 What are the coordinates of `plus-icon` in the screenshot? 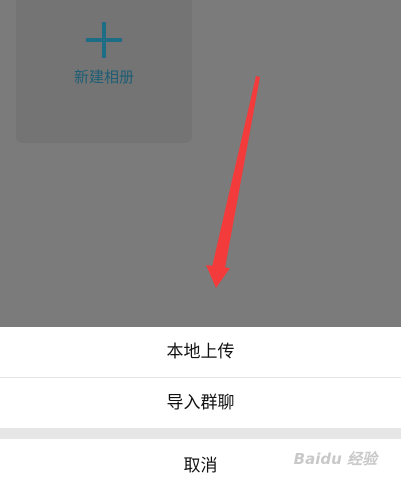 It's located at (104, 40).